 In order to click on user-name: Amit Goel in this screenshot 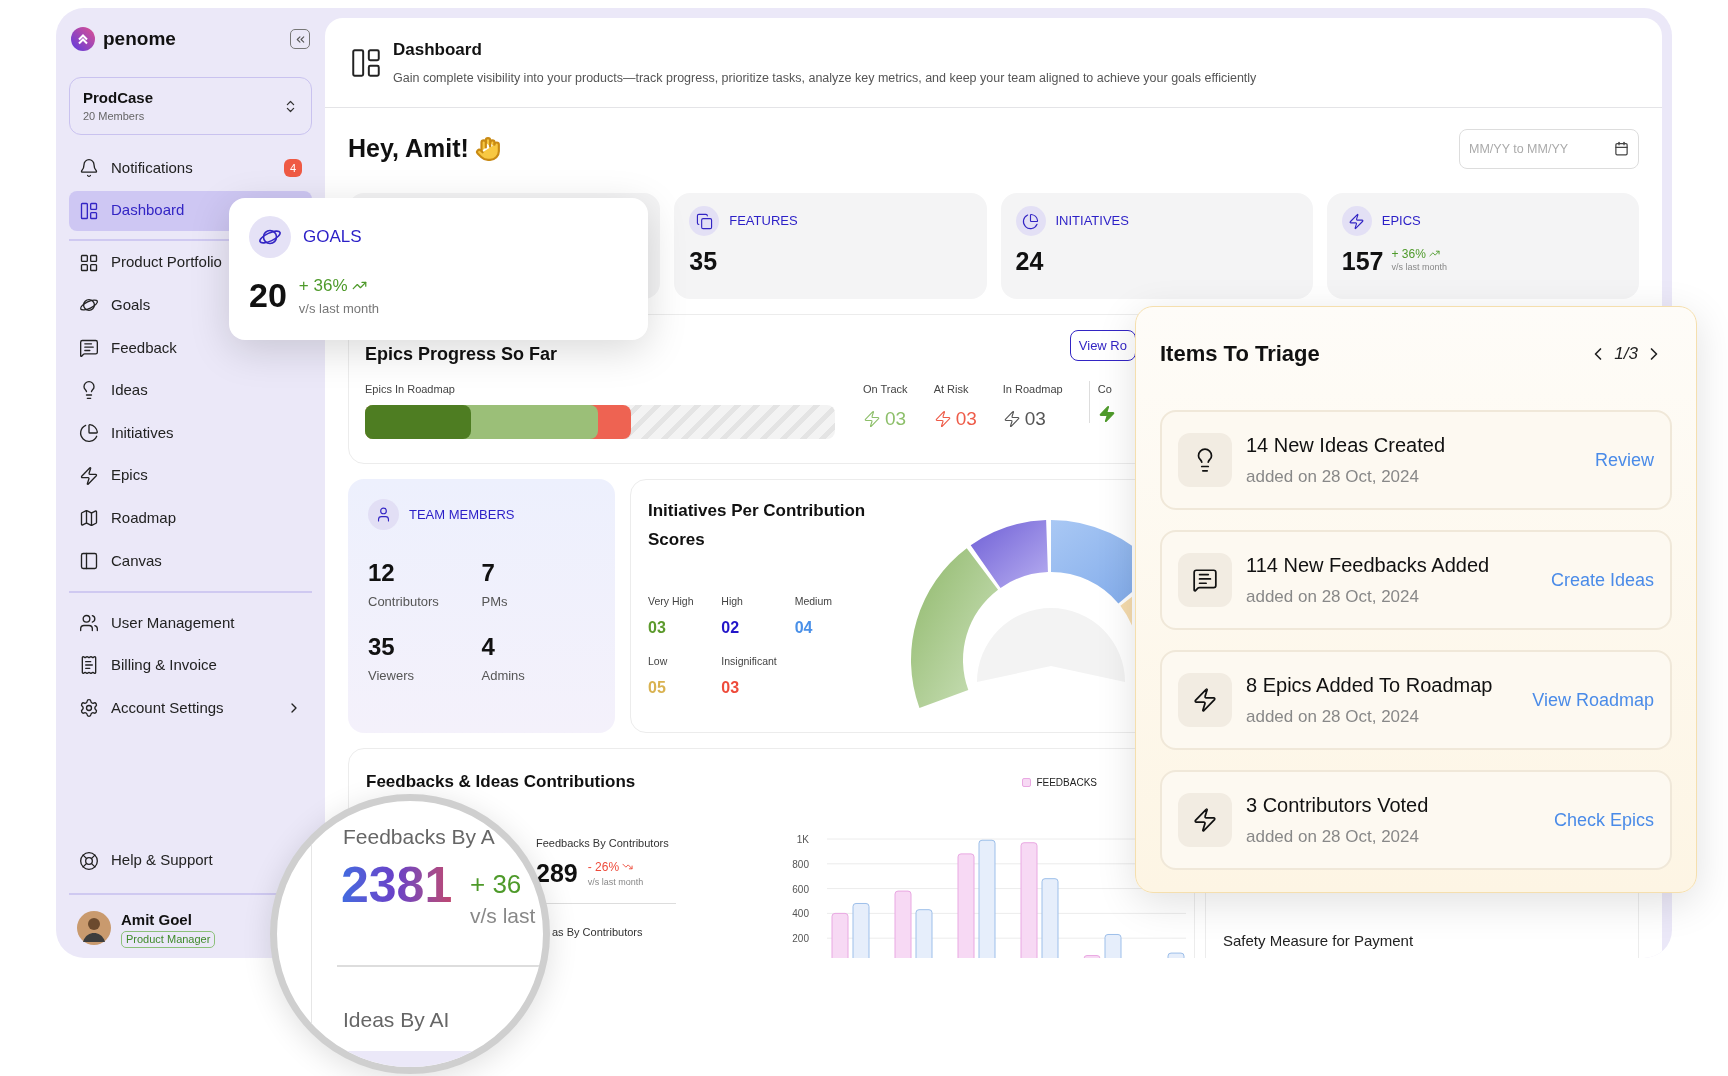, I will do `click(156, 919)`.